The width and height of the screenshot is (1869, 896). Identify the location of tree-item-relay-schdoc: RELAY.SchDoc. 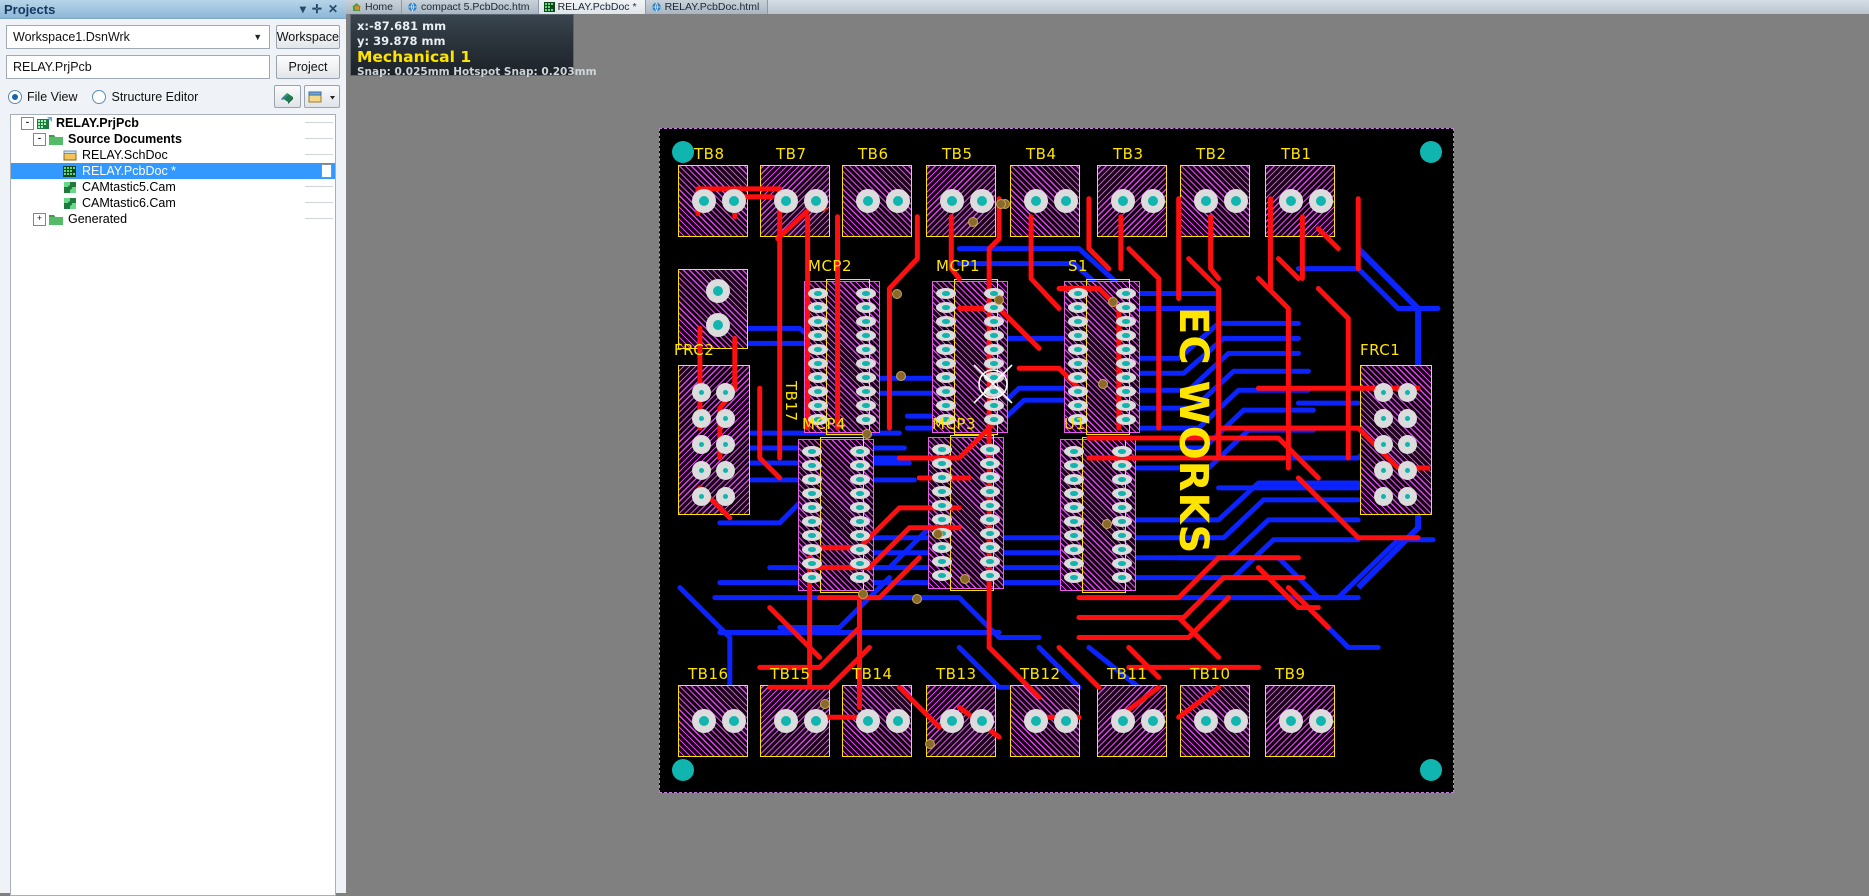
(173, 155).